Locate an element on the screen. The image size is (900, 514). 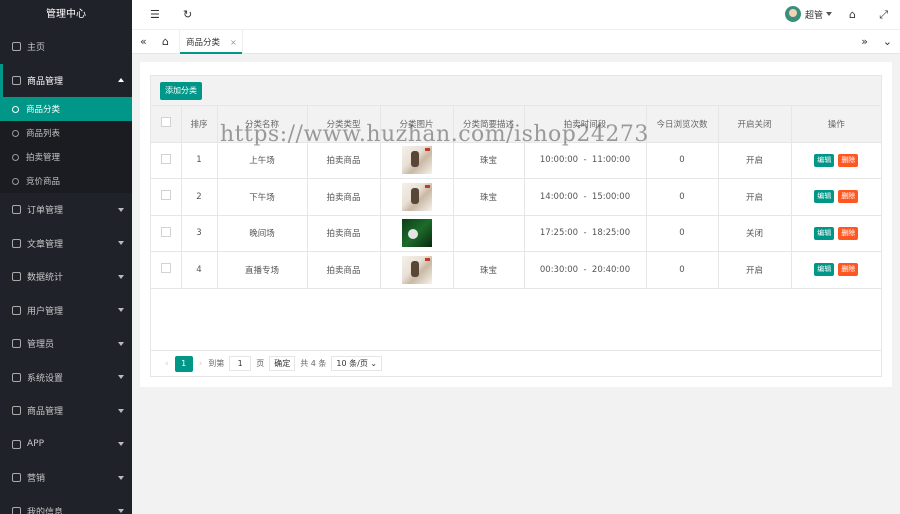
cell-time: 10:00:00 - 11:00:00 is located at coordinates (585, 160).